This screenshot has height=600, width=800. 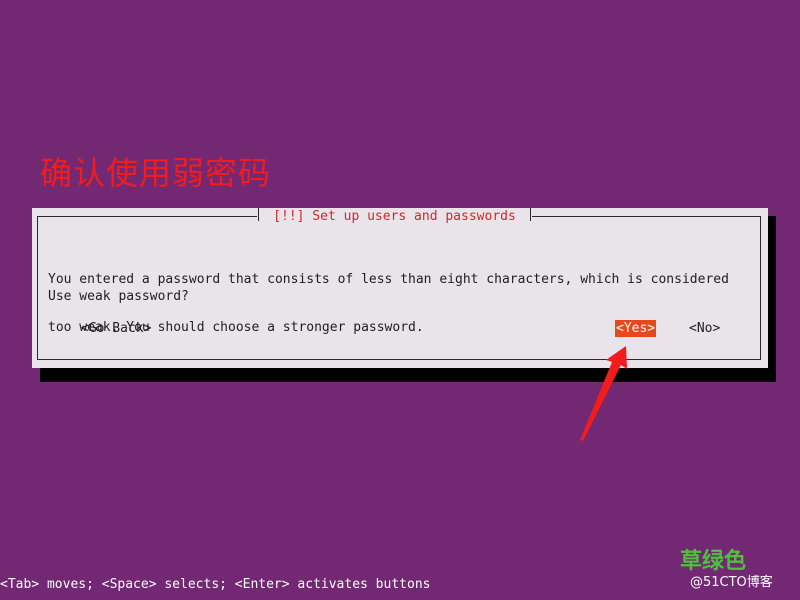 What do you see at coordinates (713, 561) in the screenshot?
I see `watermark-brand: 草绿色` at bounding box center [713, 561].